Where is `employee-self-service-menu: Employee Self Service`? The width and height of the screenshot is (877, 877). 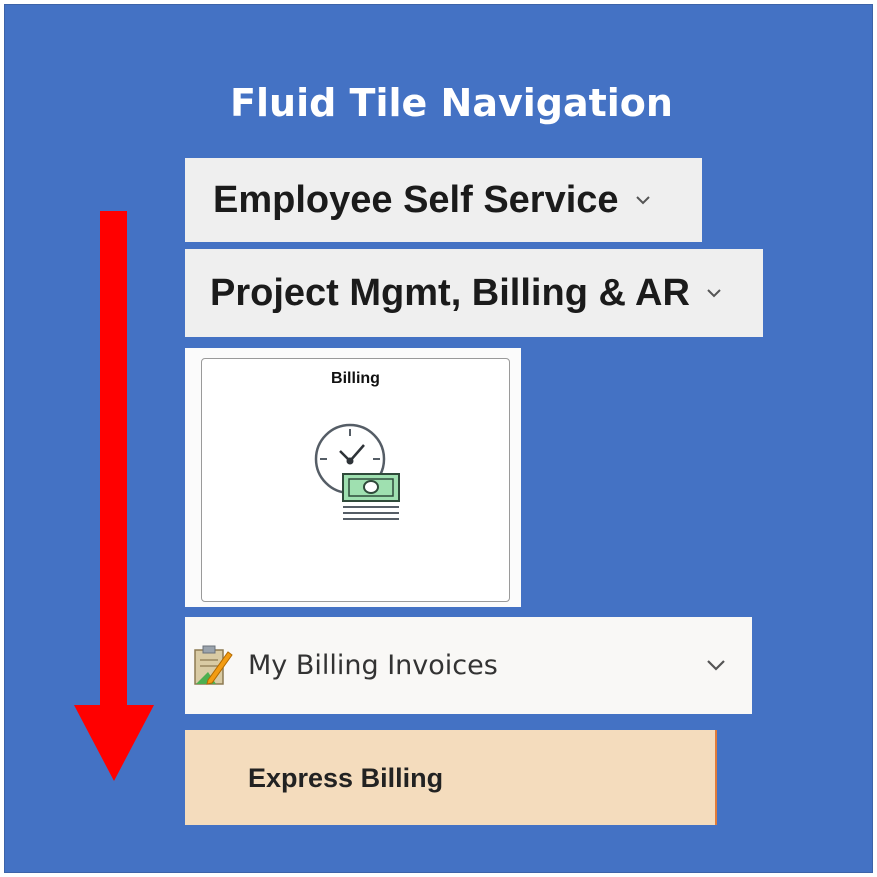 employee-self-service-menu: Employee Self Service is located at coordinates (443, 200).